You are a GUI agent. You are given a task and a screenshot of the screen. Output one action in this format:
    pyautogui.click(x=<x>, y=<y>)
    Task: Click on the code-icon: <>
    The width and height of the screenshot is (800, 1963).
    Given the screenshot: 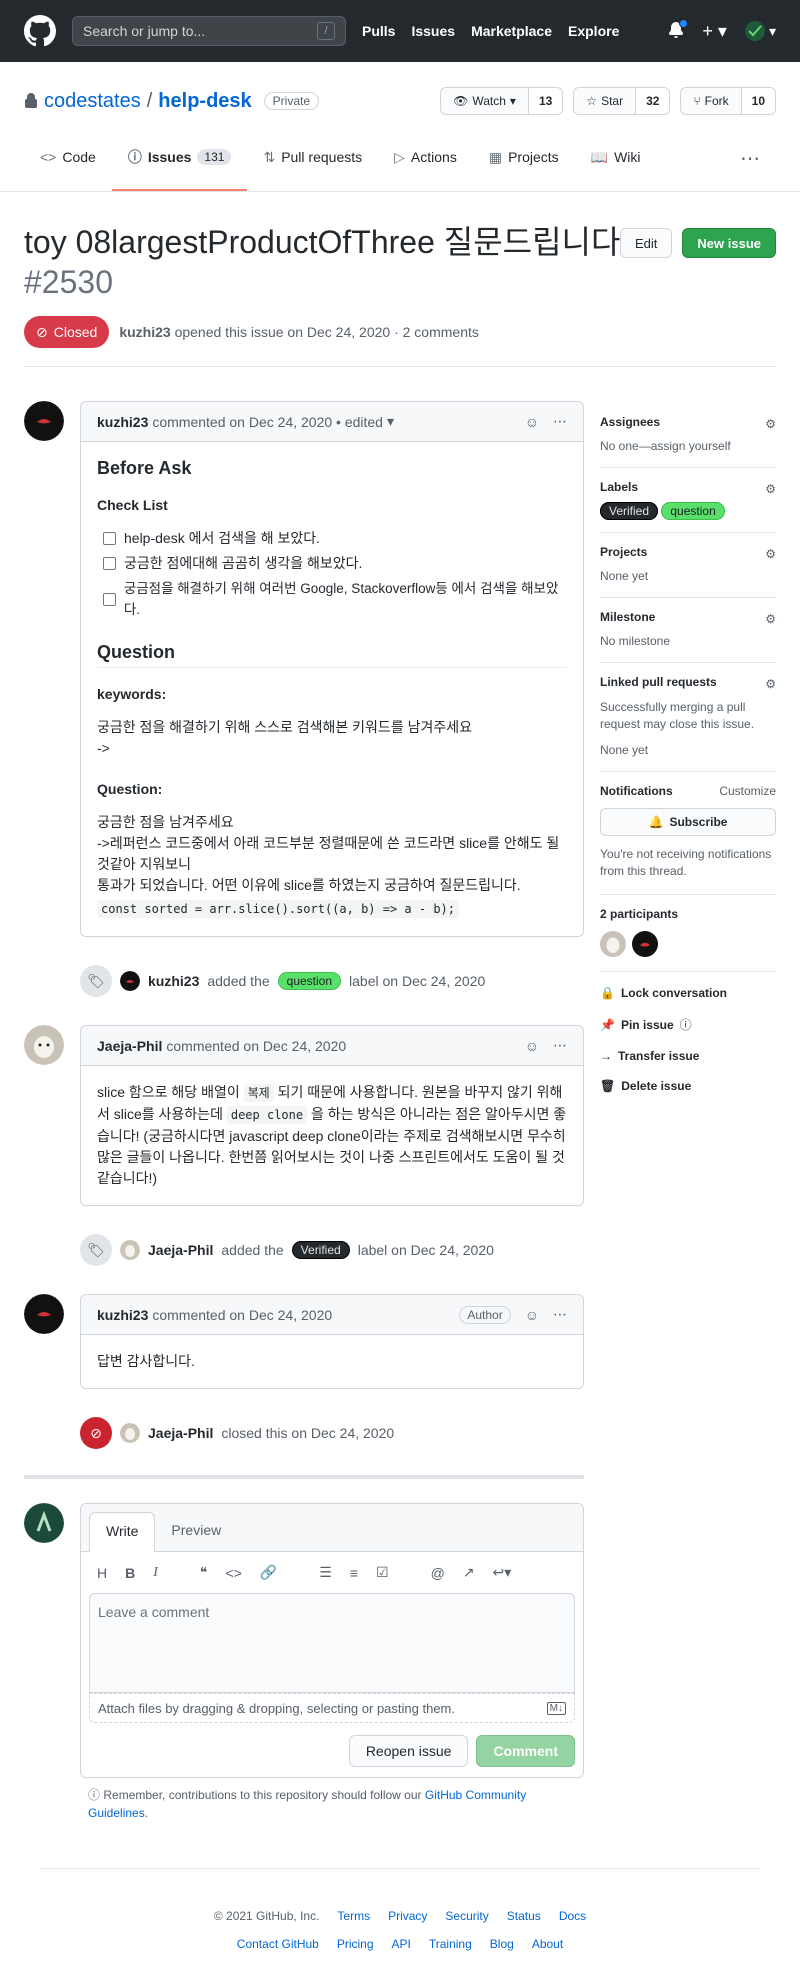 What is the action you would take?
    pyautogui.click(x=233, y=1573)
    